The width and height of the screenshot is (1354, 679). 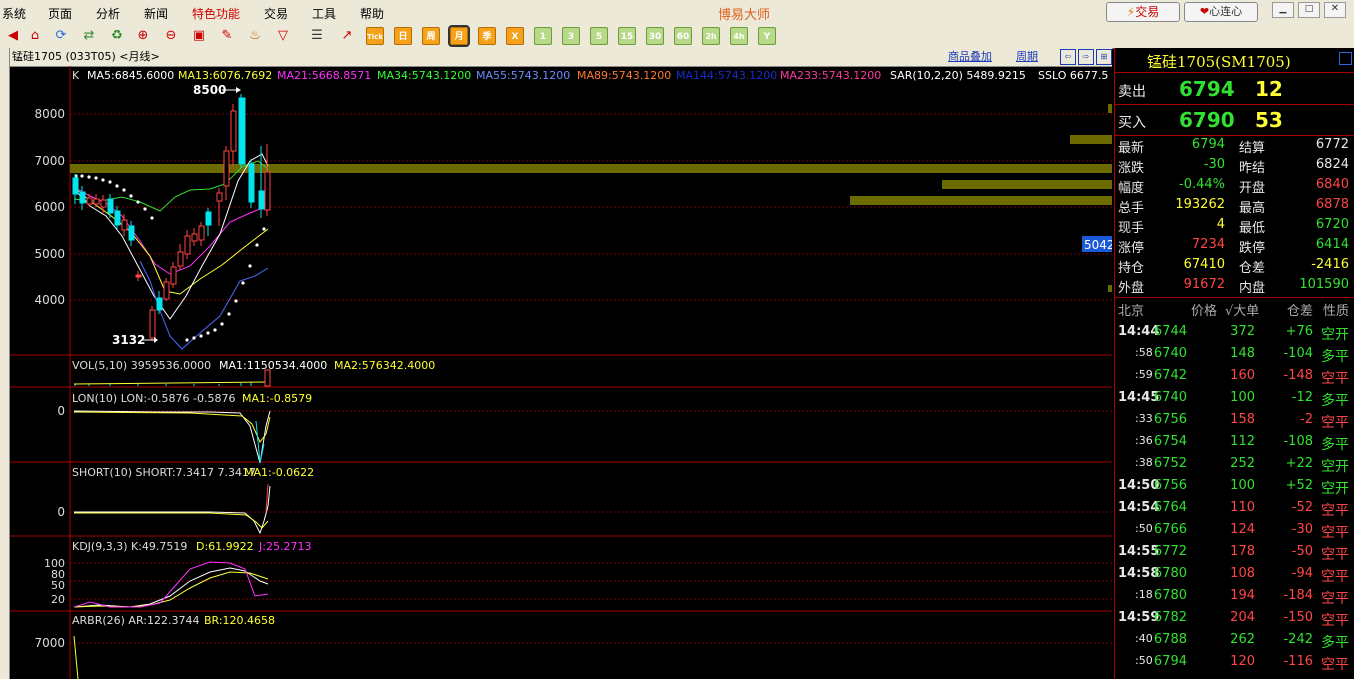 I want to click on kdj-j-label: J:25.2713, so click(x=284, y=546).